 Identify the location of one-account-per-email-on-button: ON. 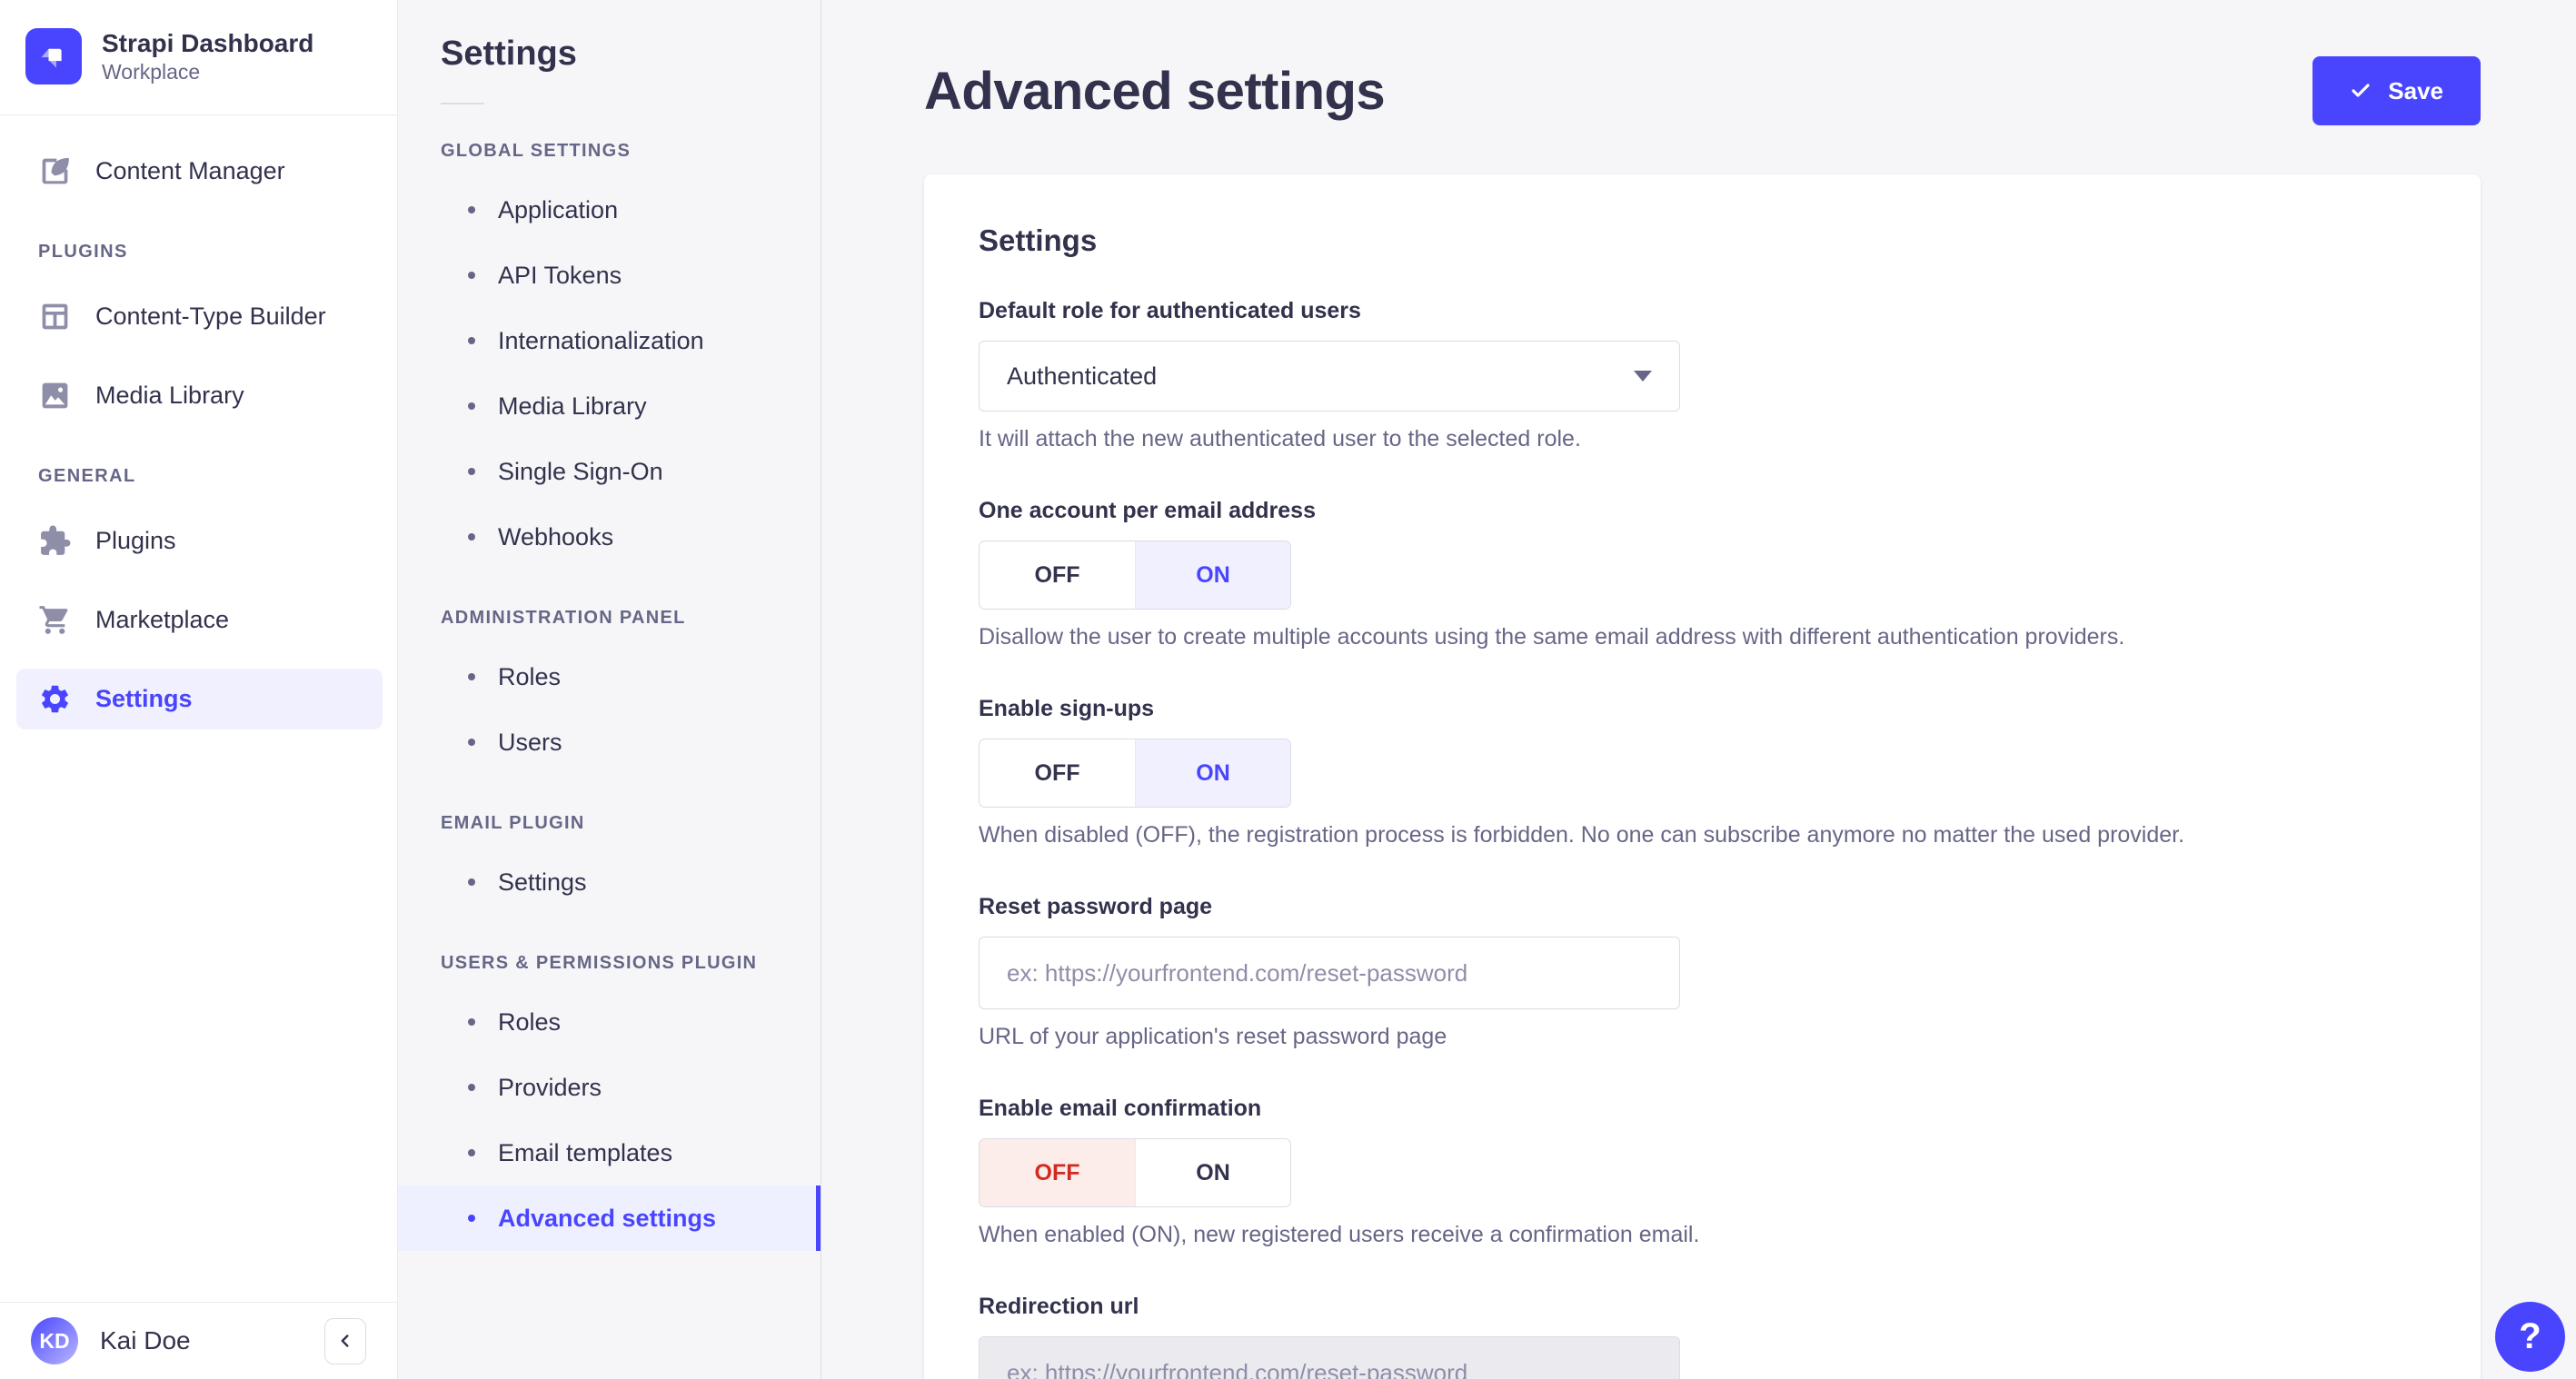
(1213, 575).